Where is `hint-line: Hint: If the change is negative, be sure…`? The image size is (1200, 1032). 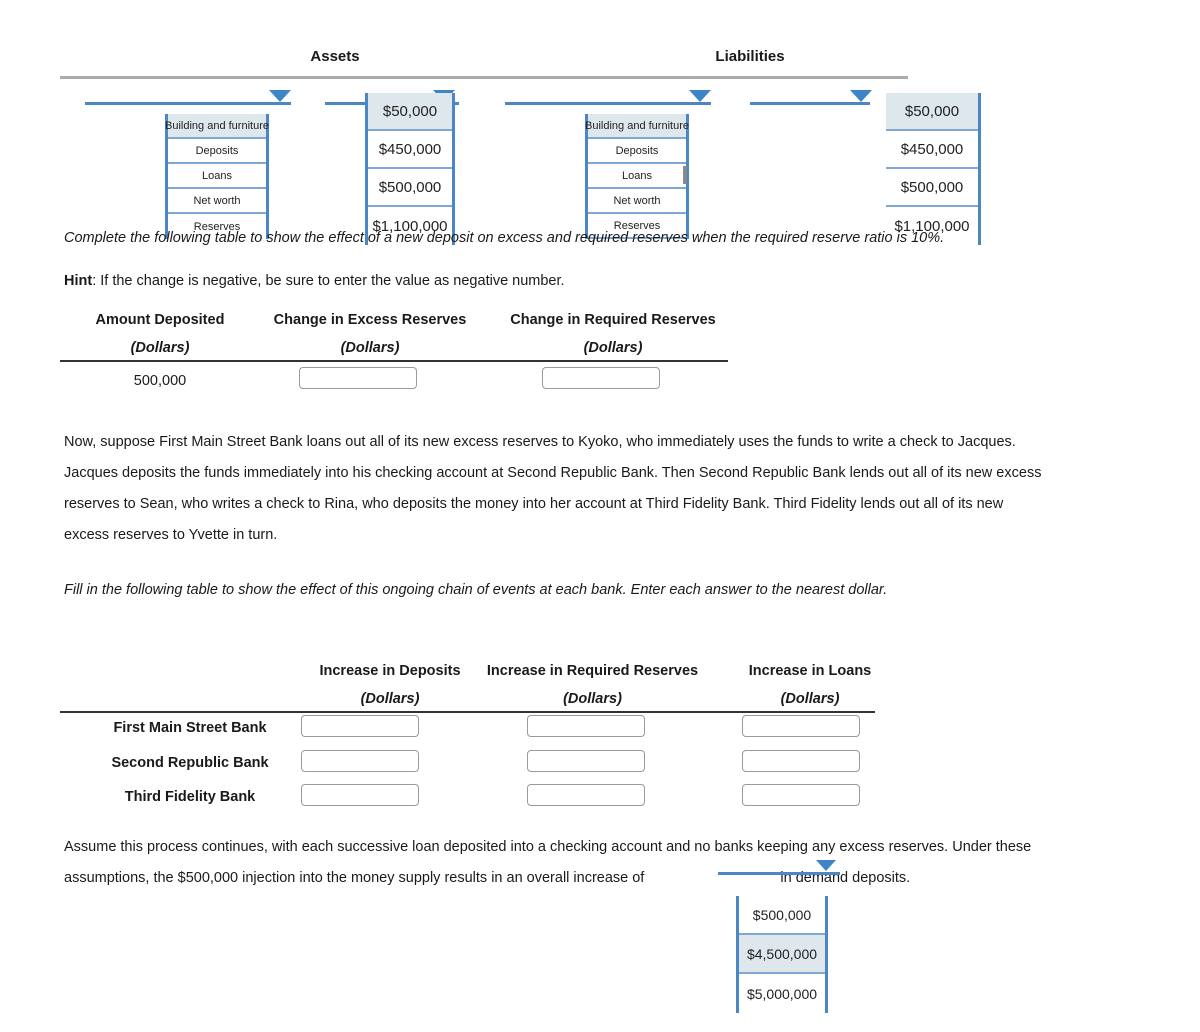 hint-line: Hint: If the change is negative, be sure… is located at coordinates (314, 281).